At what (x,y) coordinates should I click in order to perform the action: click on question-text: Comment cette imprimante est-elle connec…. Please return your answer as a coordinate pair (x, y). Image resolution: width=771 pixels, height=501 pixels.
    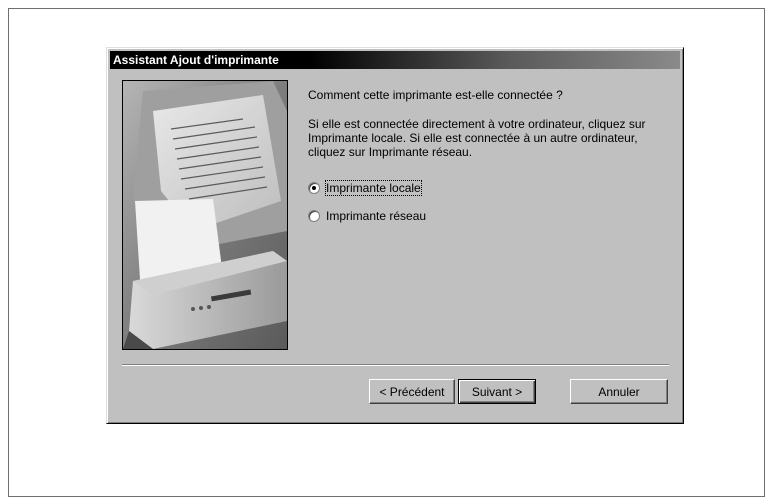
    Looking at the image, I should click on (435, 95).